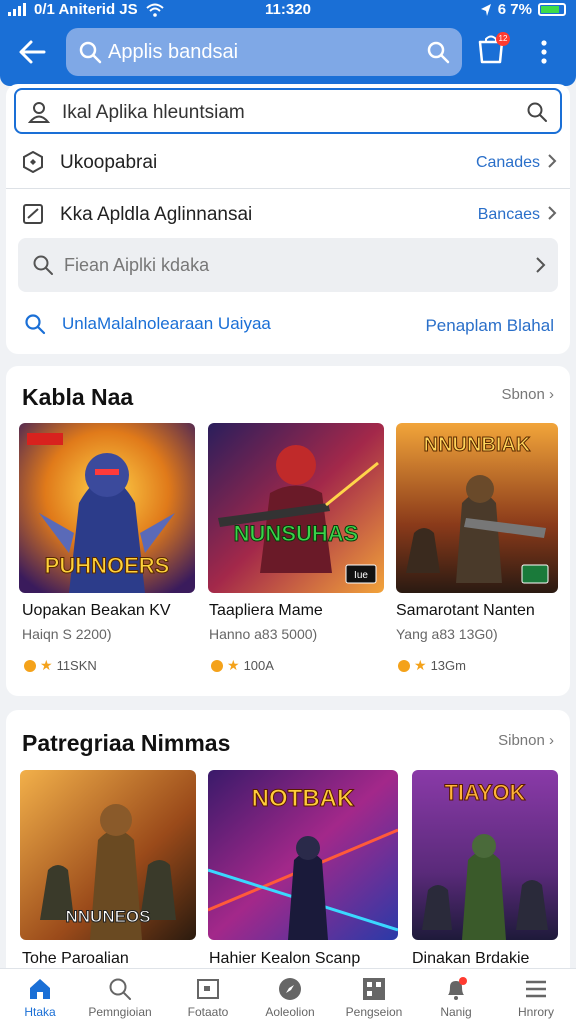 The width and height of the screenshot is (576, 1024). What do you see at coordinates (514, 9) in the screenshot?
I see `battery-percent: 6 7%` at bounding box center [514, 9].